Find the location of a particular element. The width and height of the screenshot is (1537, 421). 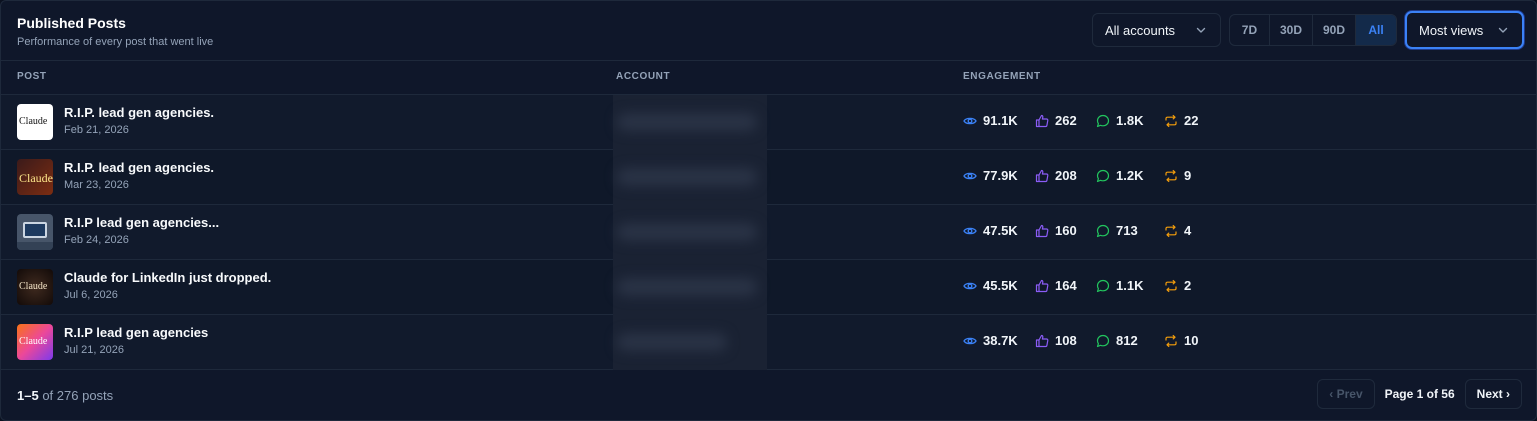

views-metric: 38.7K is located at coordinates (999, 340).